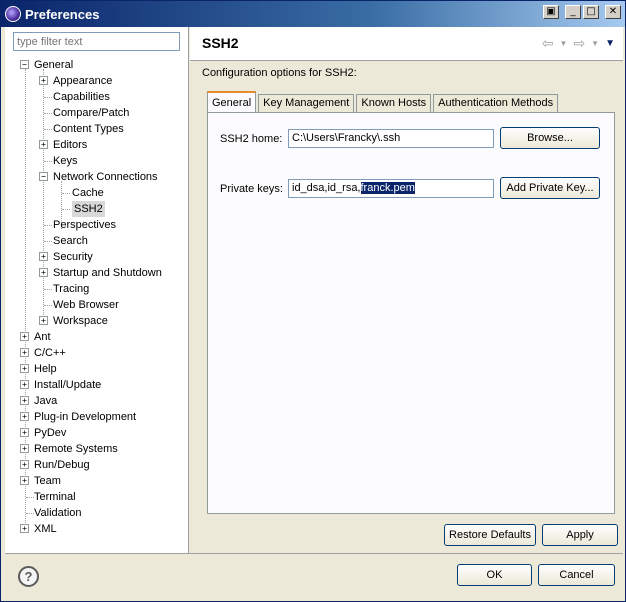 This screenshot has width=626, height=602. What do you see at coordinates (95, 321) in the screenshot?
I see `tree-item-workspace: + Workspace` at bounding box center [95, 321].